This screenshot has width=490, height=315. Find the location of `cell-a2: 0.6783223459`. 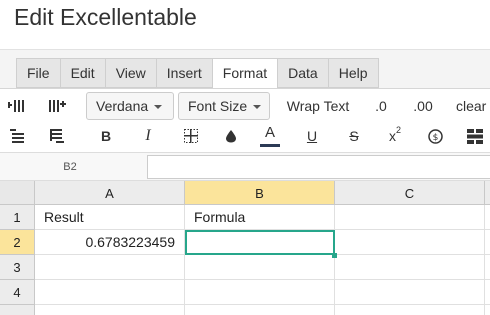

cell-a2: 0.6783223459 is located at coordinates (110, 242).